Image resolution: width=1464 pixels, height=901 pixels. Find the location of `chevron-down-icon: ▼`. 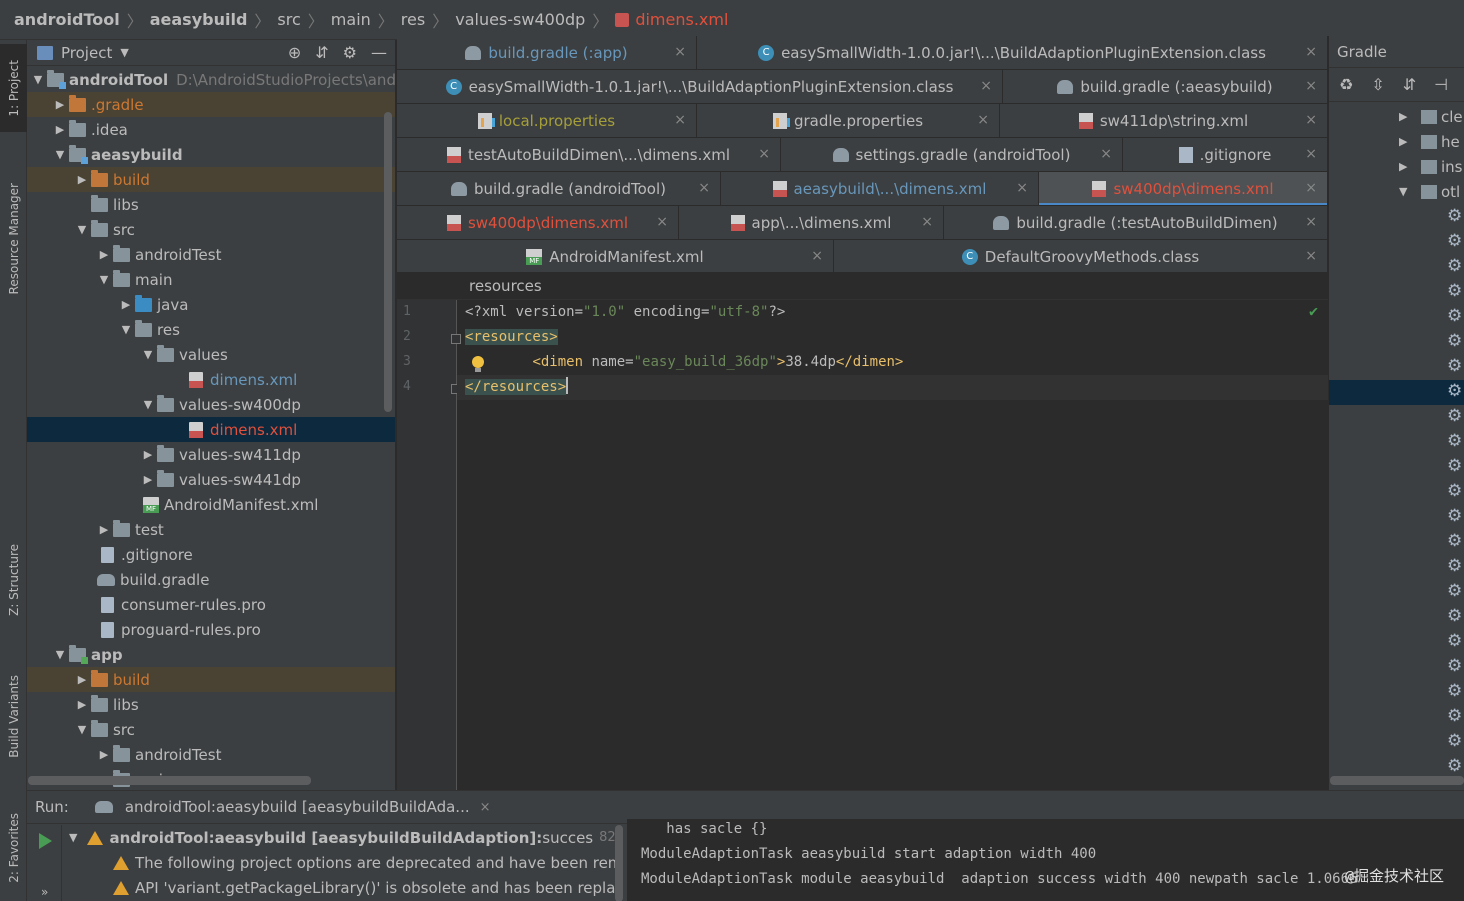

chevron-down-icon: ▼ is located at coordinates (124, 52).